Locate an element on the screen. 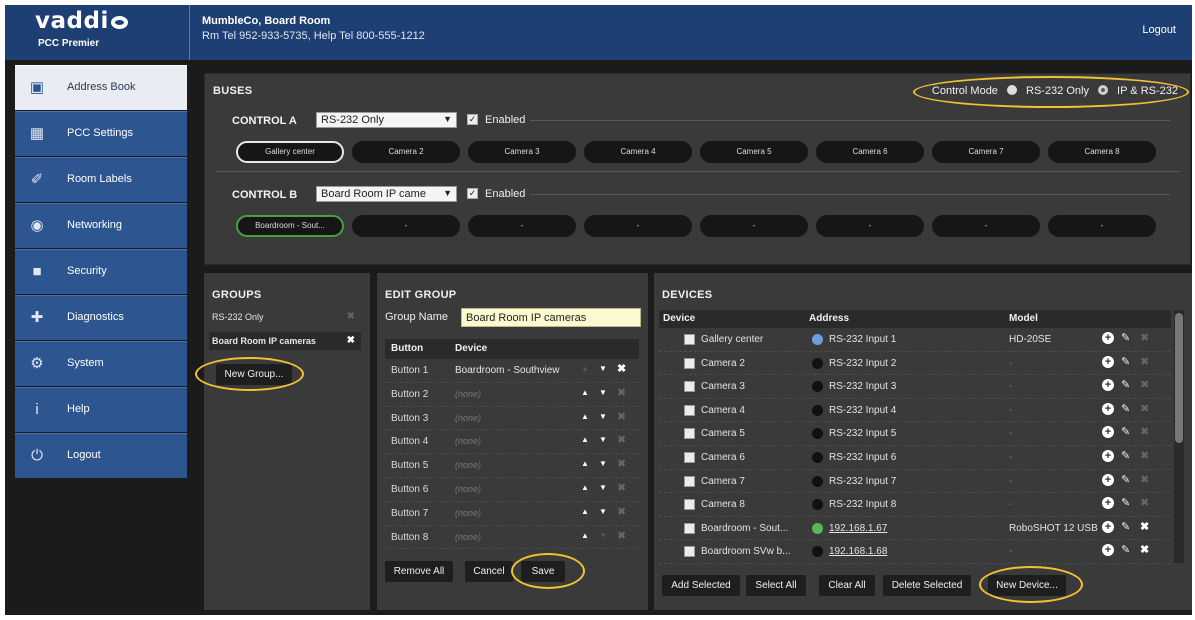 This screenshot has width=1195, height=620. sidebar-item-security: ■ Security is located at coordinates (101, 271).